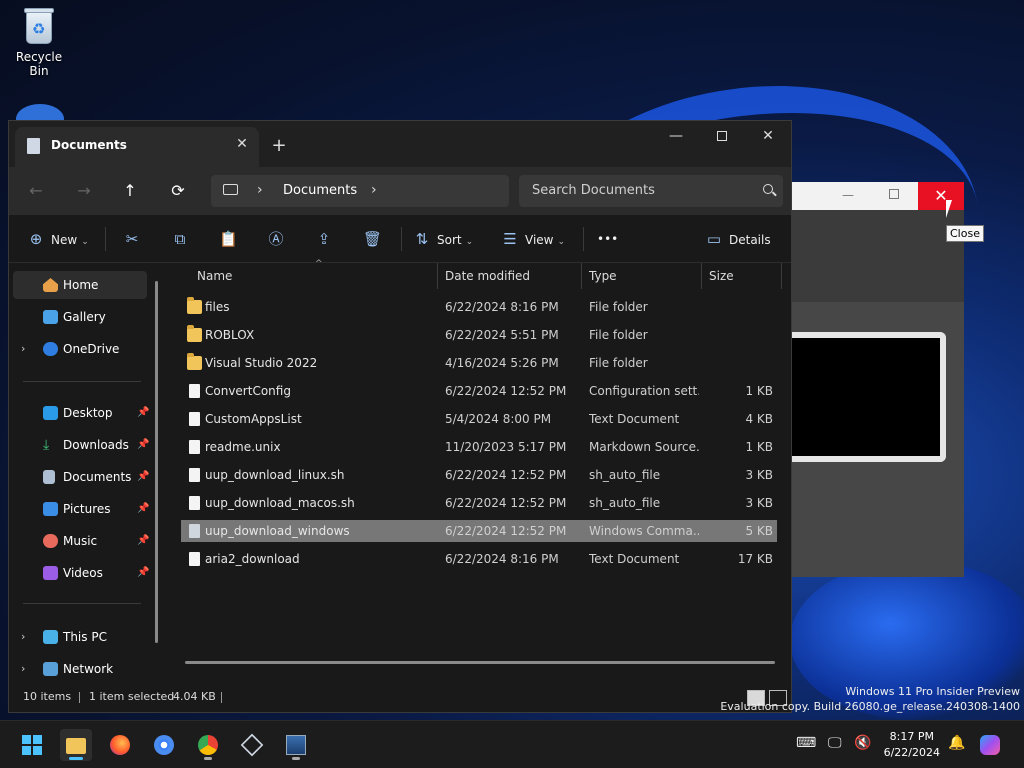  What do you see at coordinates (479, 335) in the screenshot?
I see `list-item: ROBLOX 6/22/2024 5:51 PM File folder` at bounding box center [479, 335].